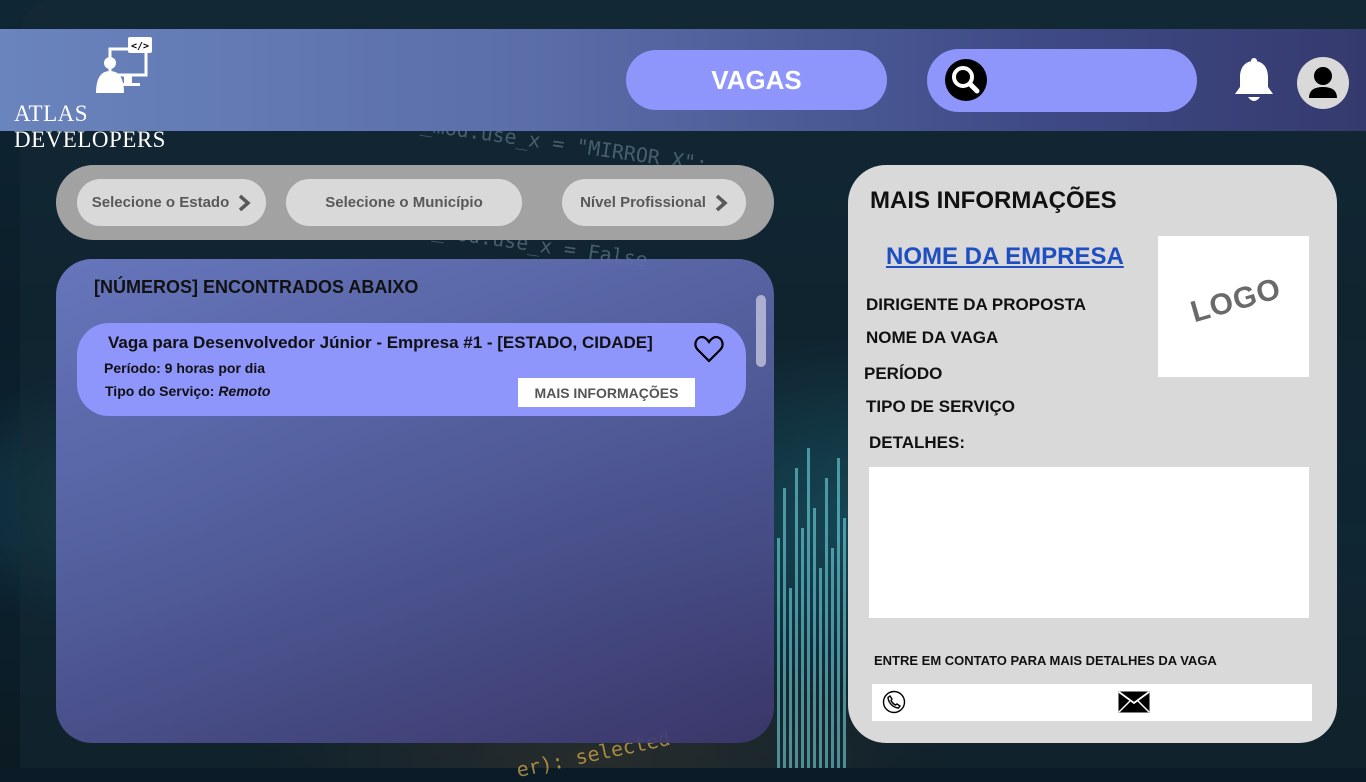  I want to click on field-proposal-lead: DIRIGENTE DA PROPOSTA, so click(976, 304).